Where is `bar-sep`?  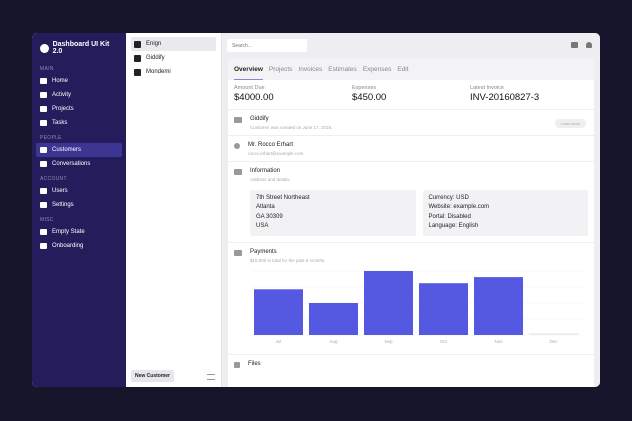
bar-sep is located at coordinates (388, 303).